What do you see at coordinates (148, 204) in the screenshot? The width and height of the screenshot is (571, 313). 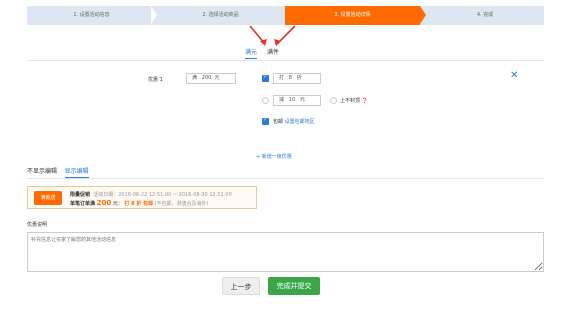 I see `rule-ship: 包邮` at bounding box center [148, 204].